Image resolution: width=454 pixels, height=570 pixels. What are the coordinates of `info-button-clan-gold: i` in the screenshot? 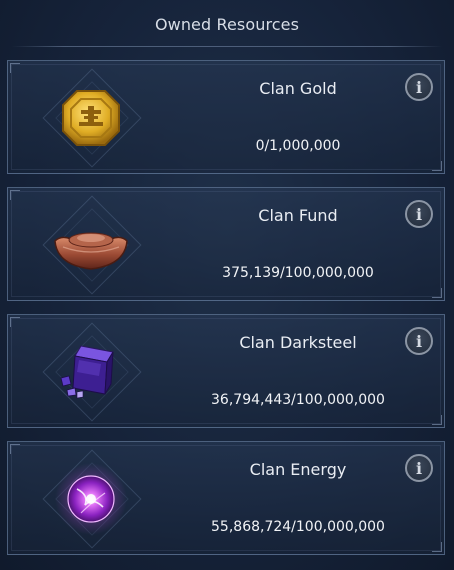 It's located at (419, 87).